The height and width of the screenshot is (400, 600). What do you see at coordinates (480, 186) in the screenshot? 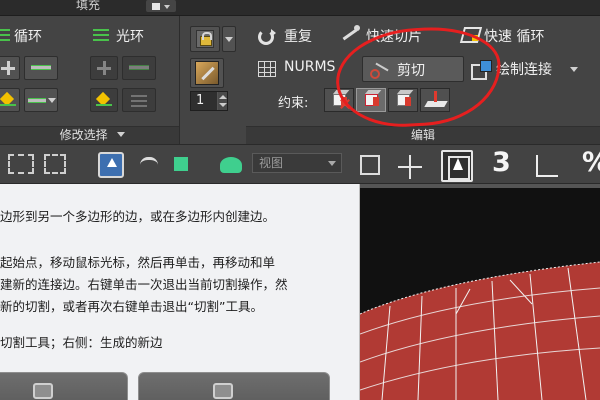
I see `viewport-border` at bounding box center [480, 186].